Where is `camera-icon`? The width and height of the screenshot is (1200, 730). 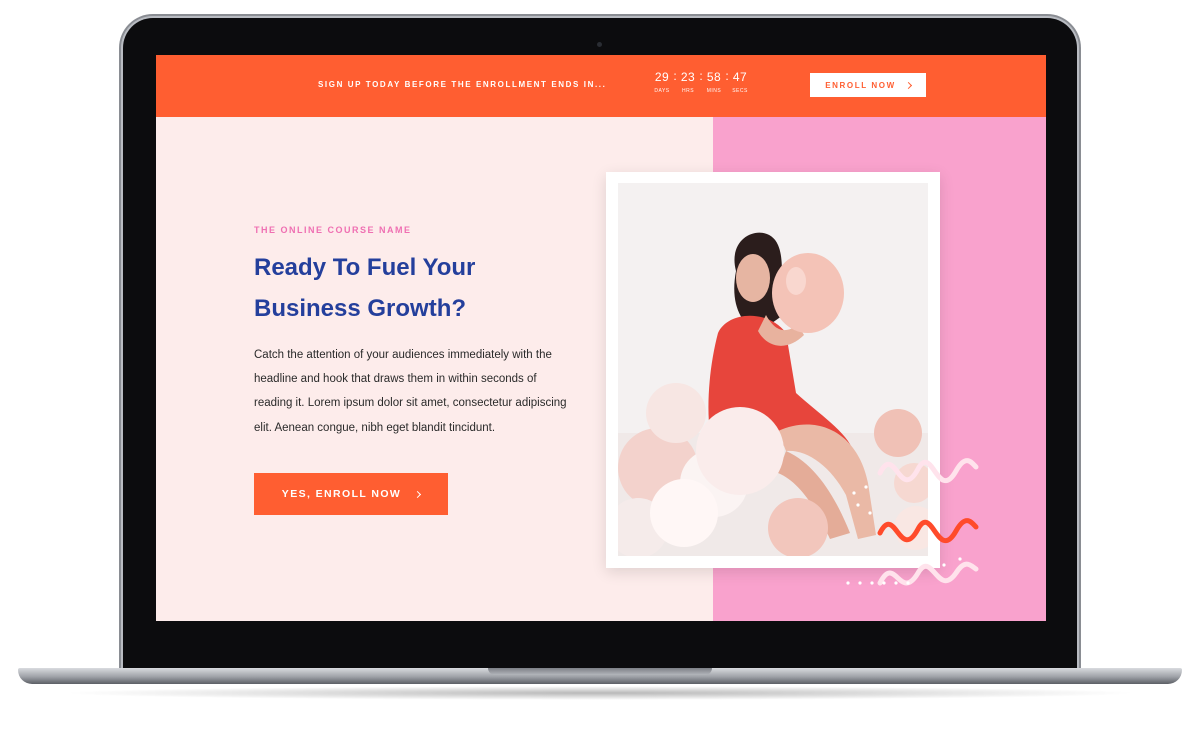
camera-icon is located at coordinates (599, 44).